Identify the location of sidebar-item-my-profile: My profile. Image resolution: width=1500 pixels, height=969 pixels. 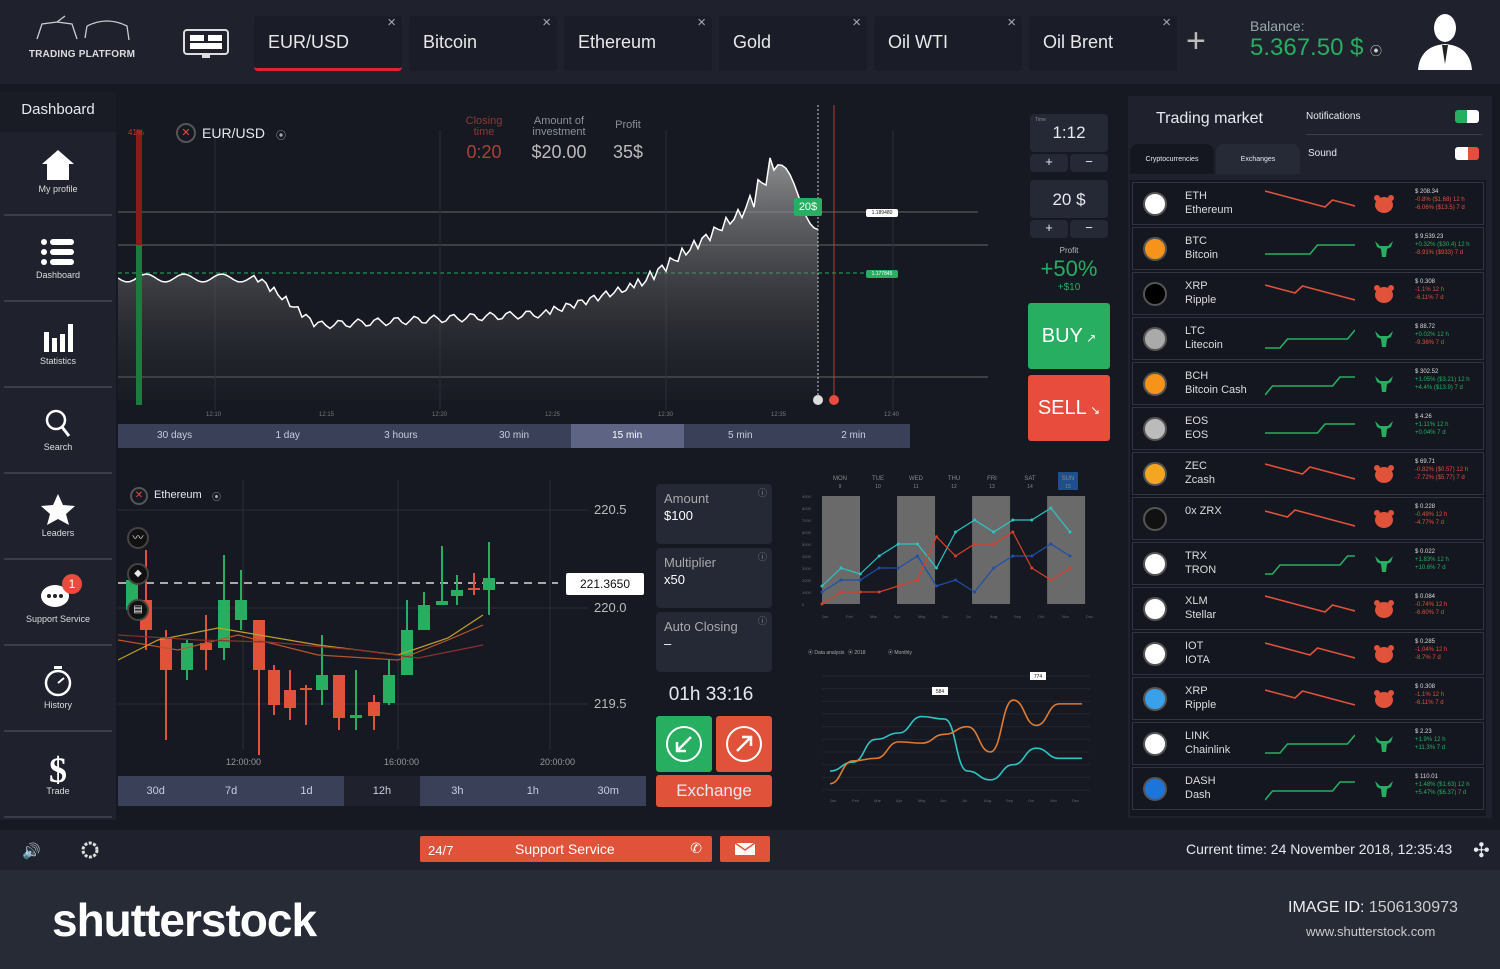
(58, 175).